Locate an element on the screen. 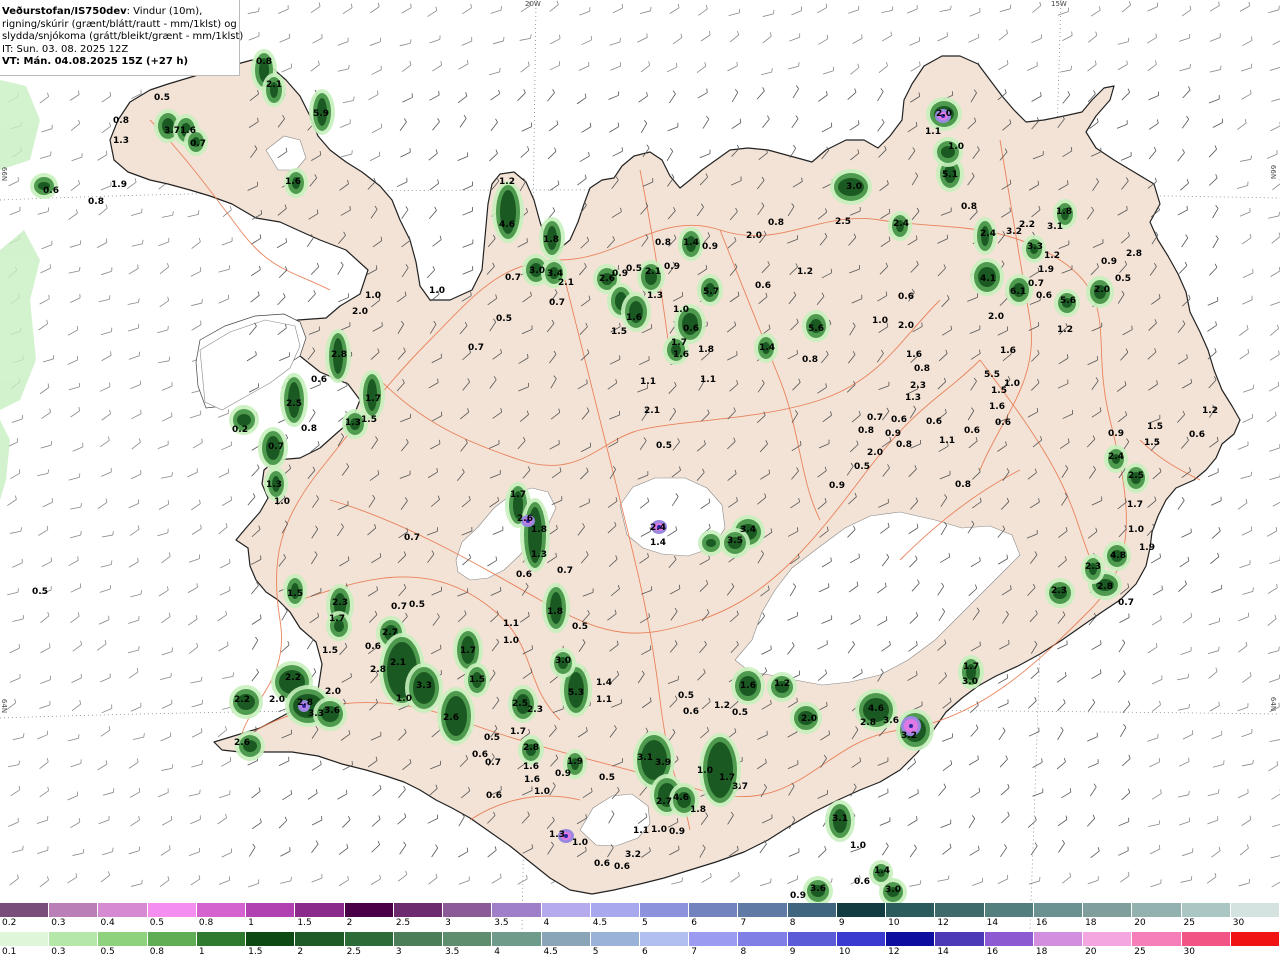 The image size is (1280, 960). precip-value: 2.5 is located at coordinates (294, 404).